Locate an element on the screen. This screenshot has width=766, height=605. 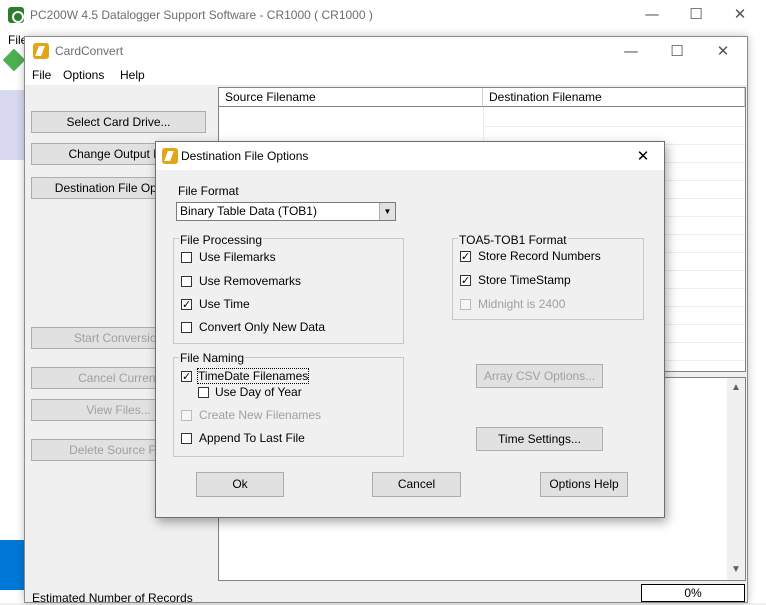
pc200w-maximize-button: ☐ is located at coordinates (696, 14).